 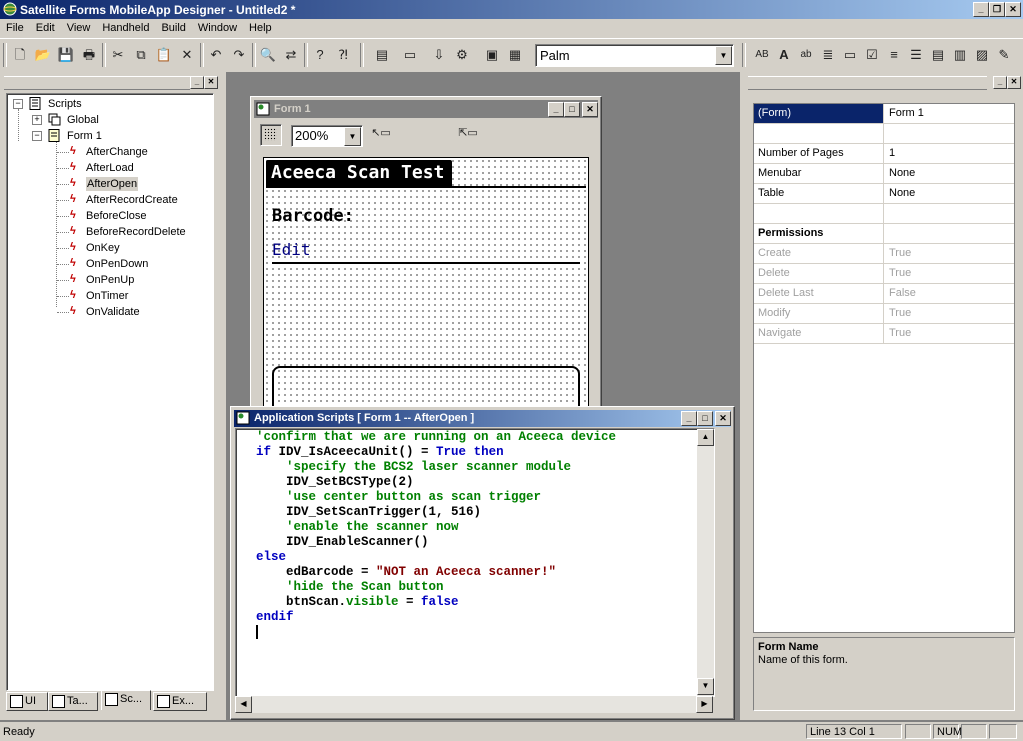 I want to click on tree-item-scripts: Scripts, so click(x=65, y=104).